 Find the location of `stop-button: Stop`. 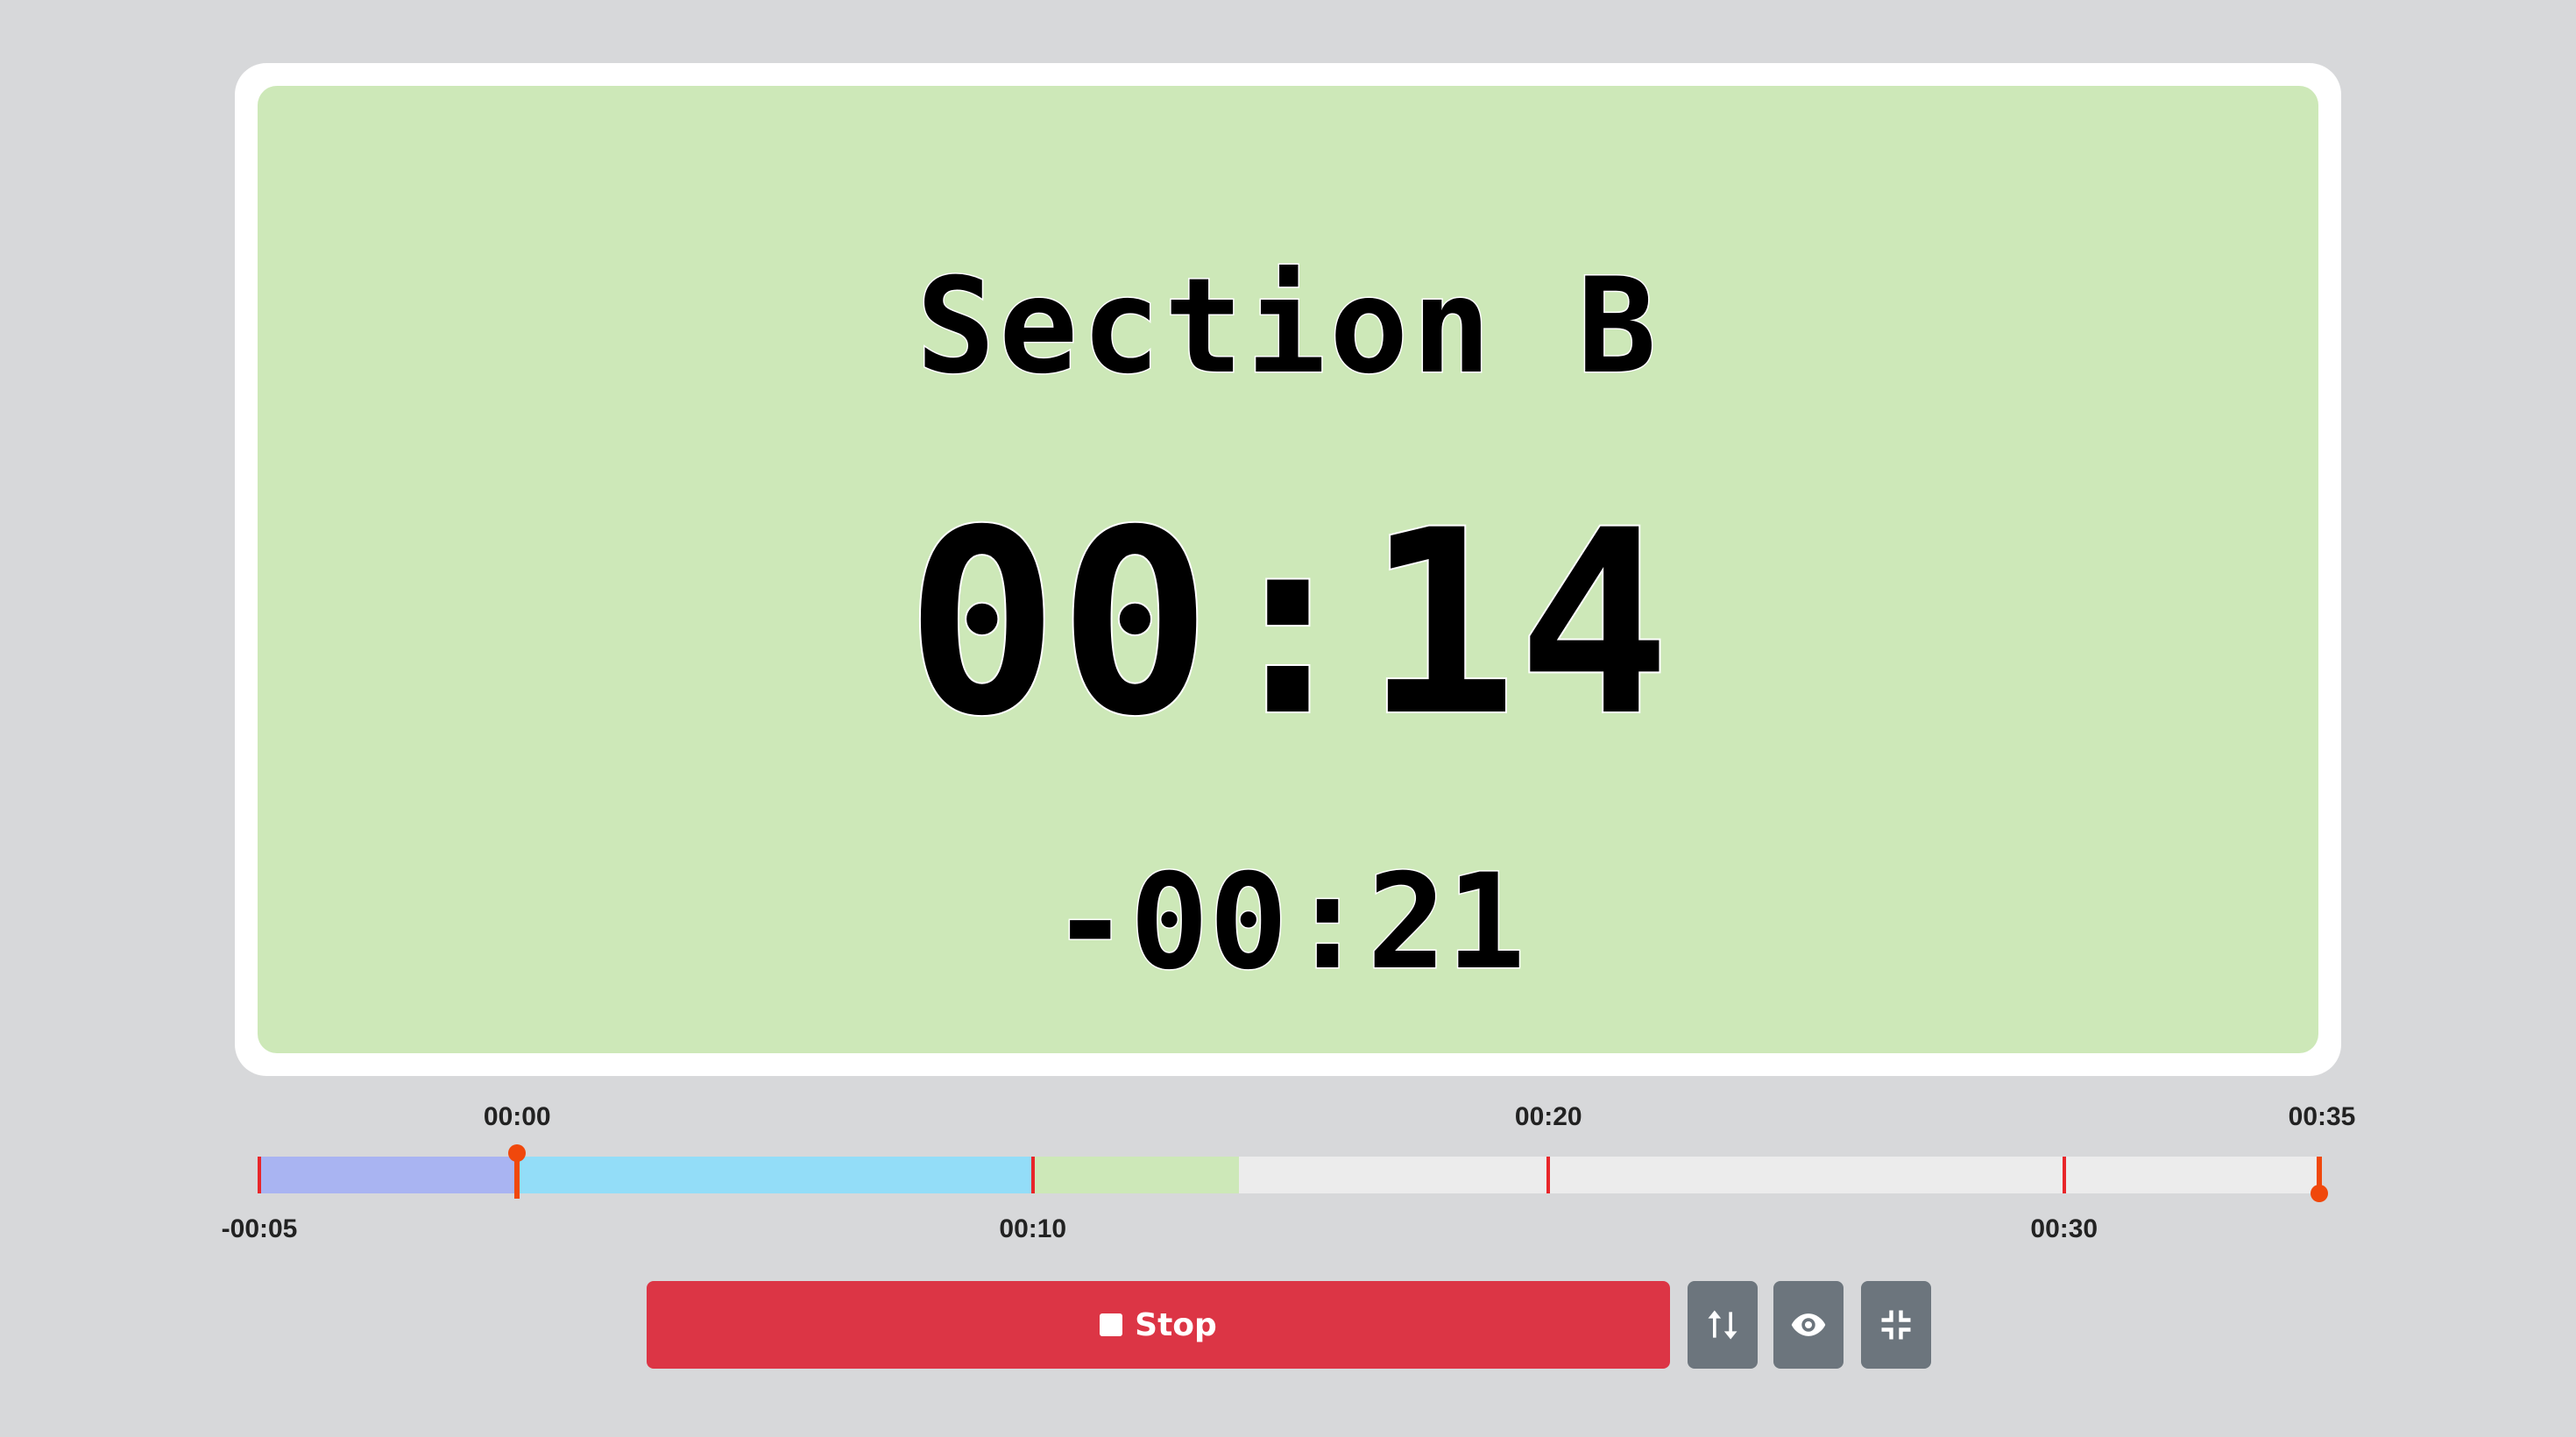

stop-button: Stop is located at coordinates (1158, 1325).